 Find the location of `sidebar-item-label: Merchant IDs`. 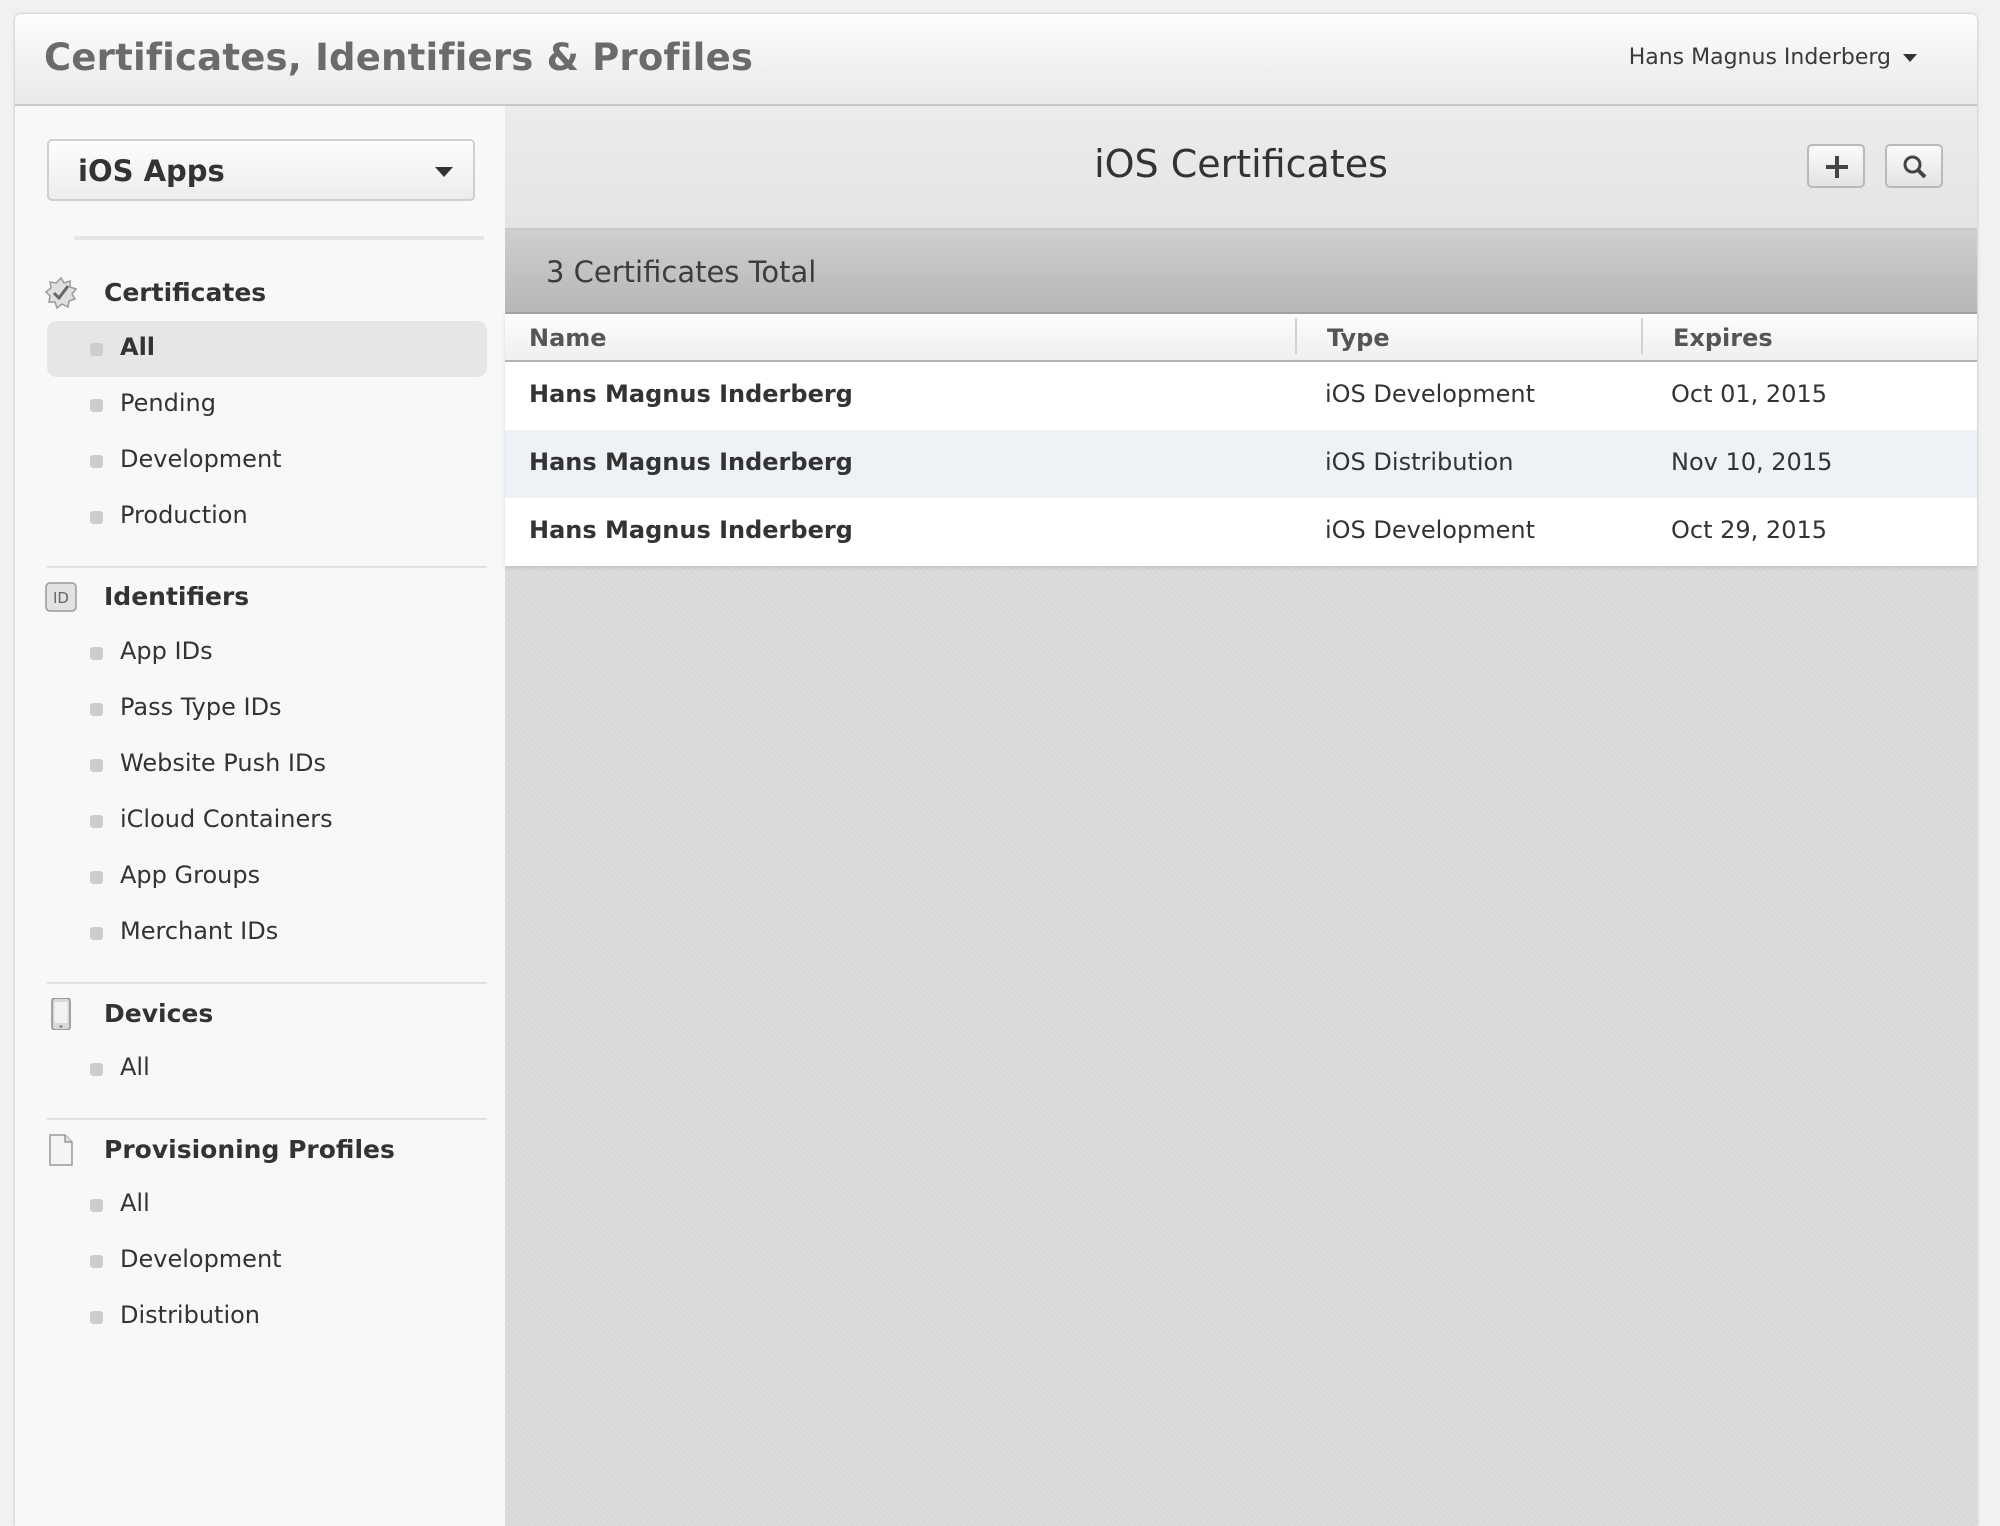

sidebar-item-label: Merchant IDs is located at coordinates (199, 931).